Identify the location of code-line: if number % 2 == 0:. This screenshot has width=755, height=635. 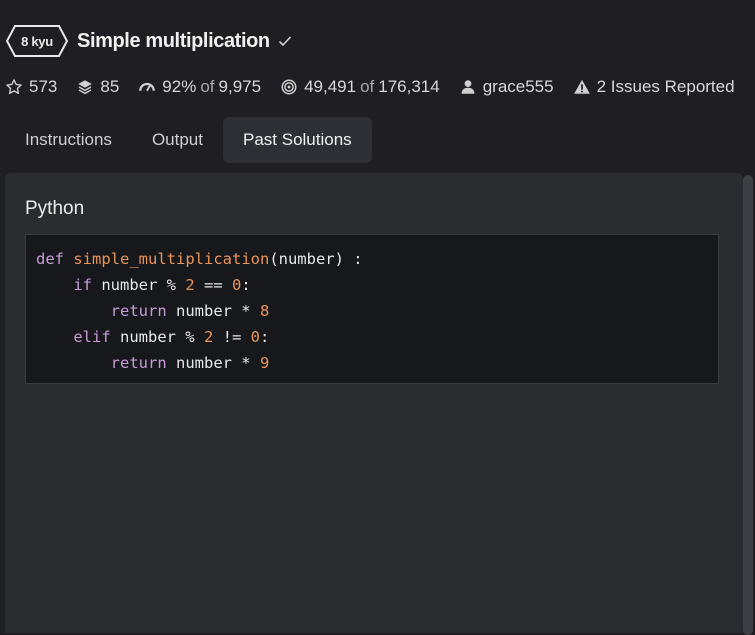
(162, 285).